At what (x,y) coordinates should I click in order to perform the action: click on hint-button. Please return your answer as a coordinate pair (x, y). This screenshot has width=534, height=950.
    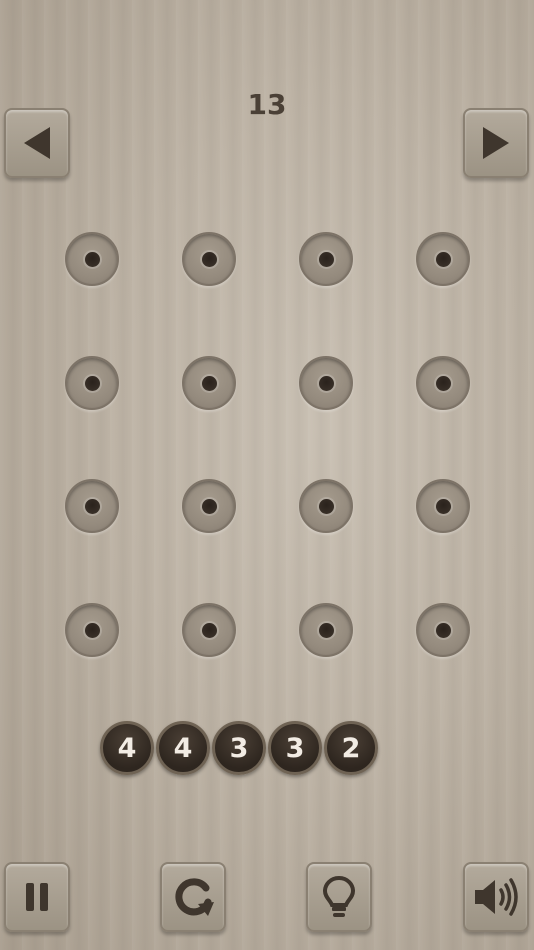
    Looking at the image, I should click on (339, 897).